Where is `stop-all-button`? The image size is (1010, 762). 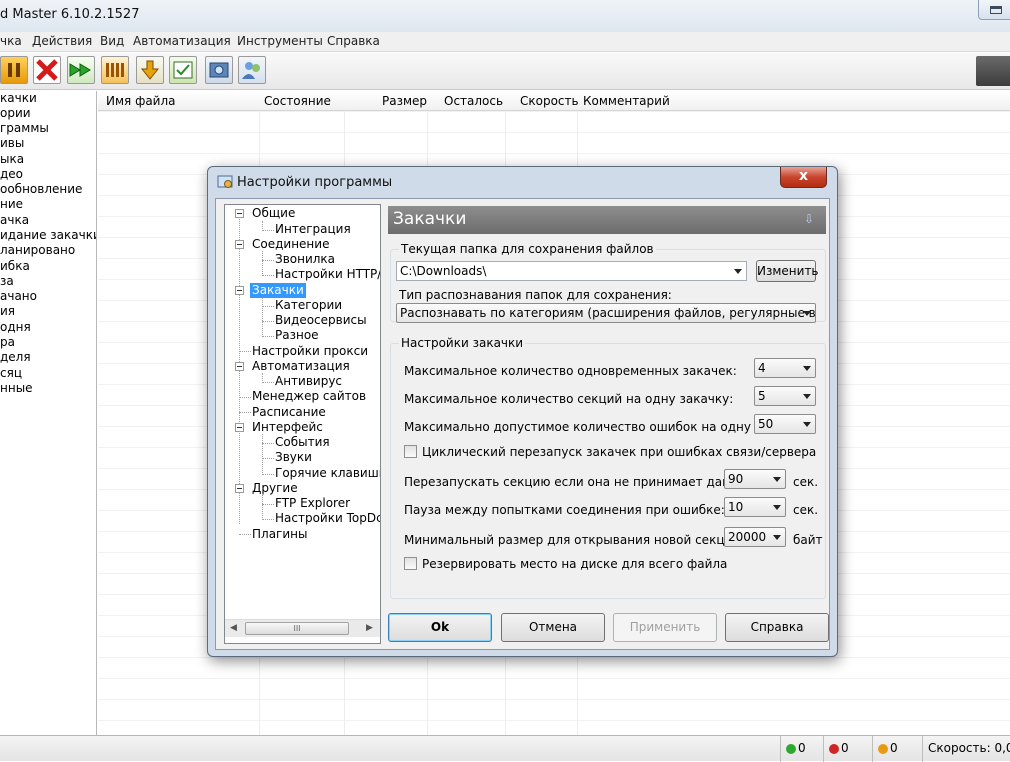
stop-all-button is located at coordinates (115, 70).